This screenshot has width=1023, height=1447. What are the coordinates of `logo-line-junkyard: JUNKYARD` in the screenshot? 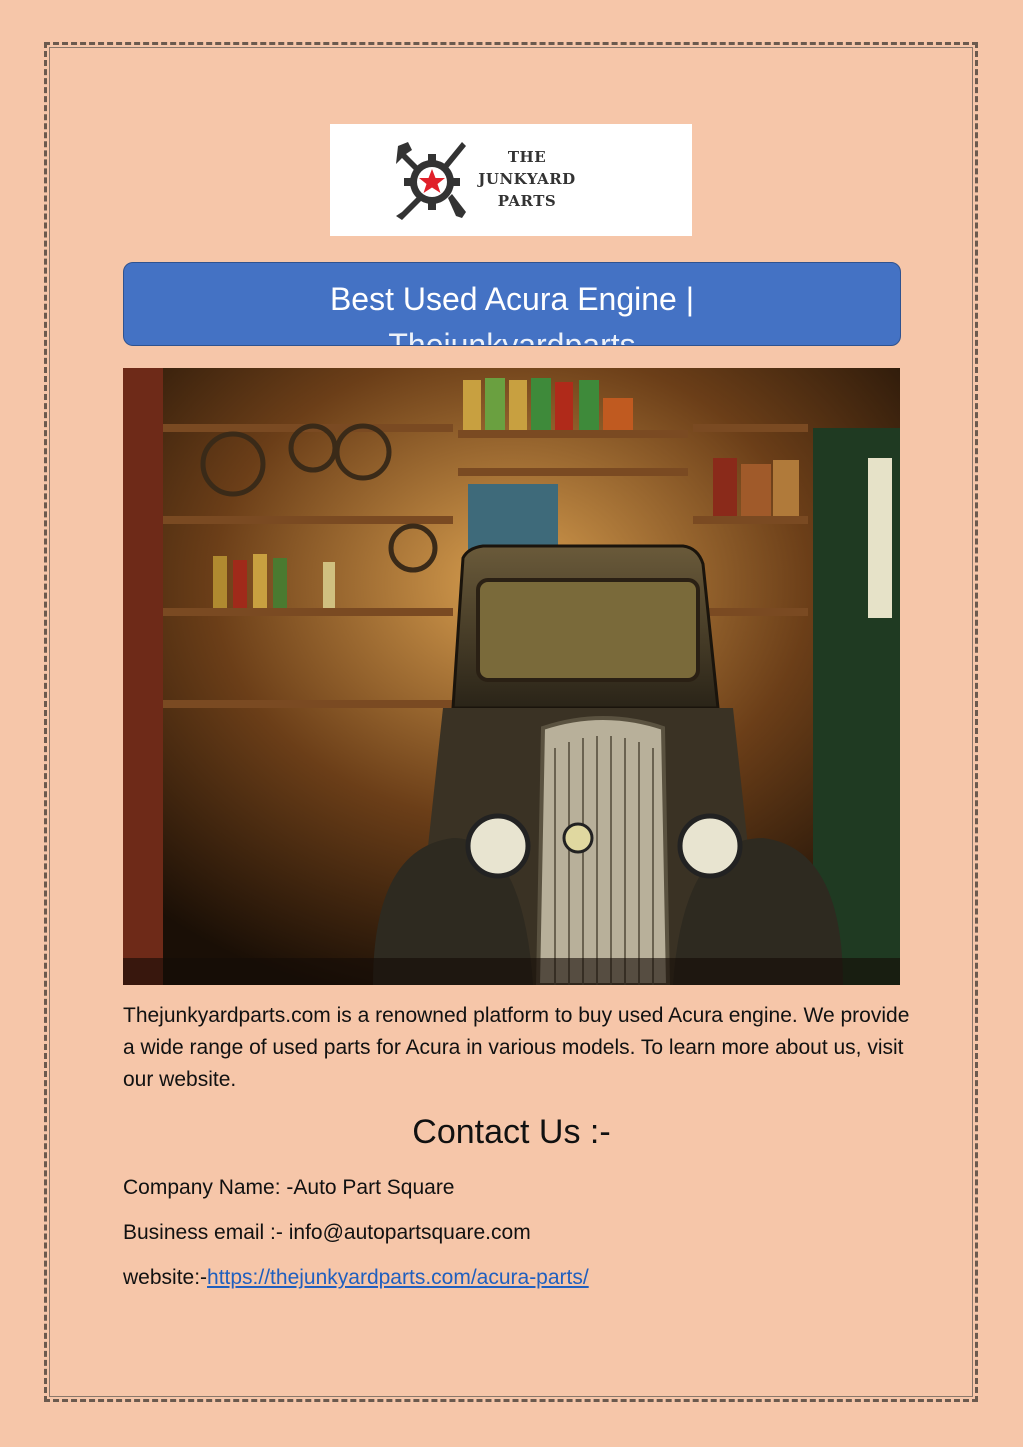 It's located at (527, 179).